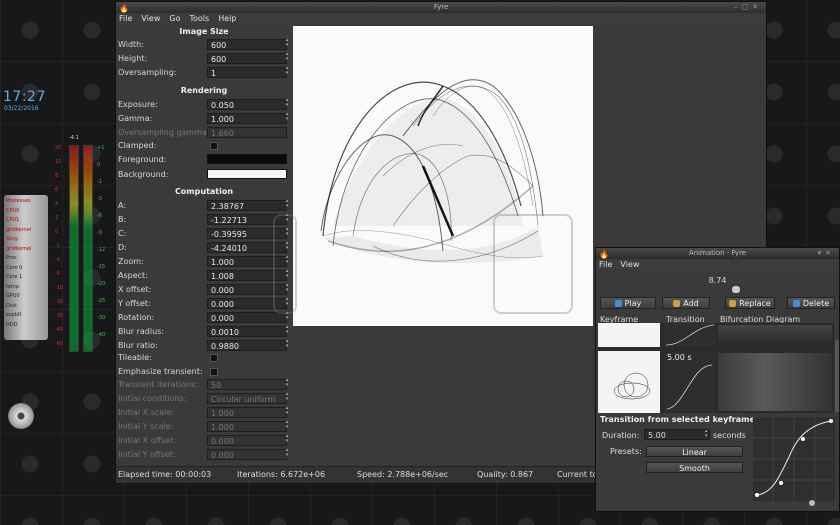 The height and width of the screenshot is (525, 840). I want to click on meter-tick-left: -30, so click(59, 316).